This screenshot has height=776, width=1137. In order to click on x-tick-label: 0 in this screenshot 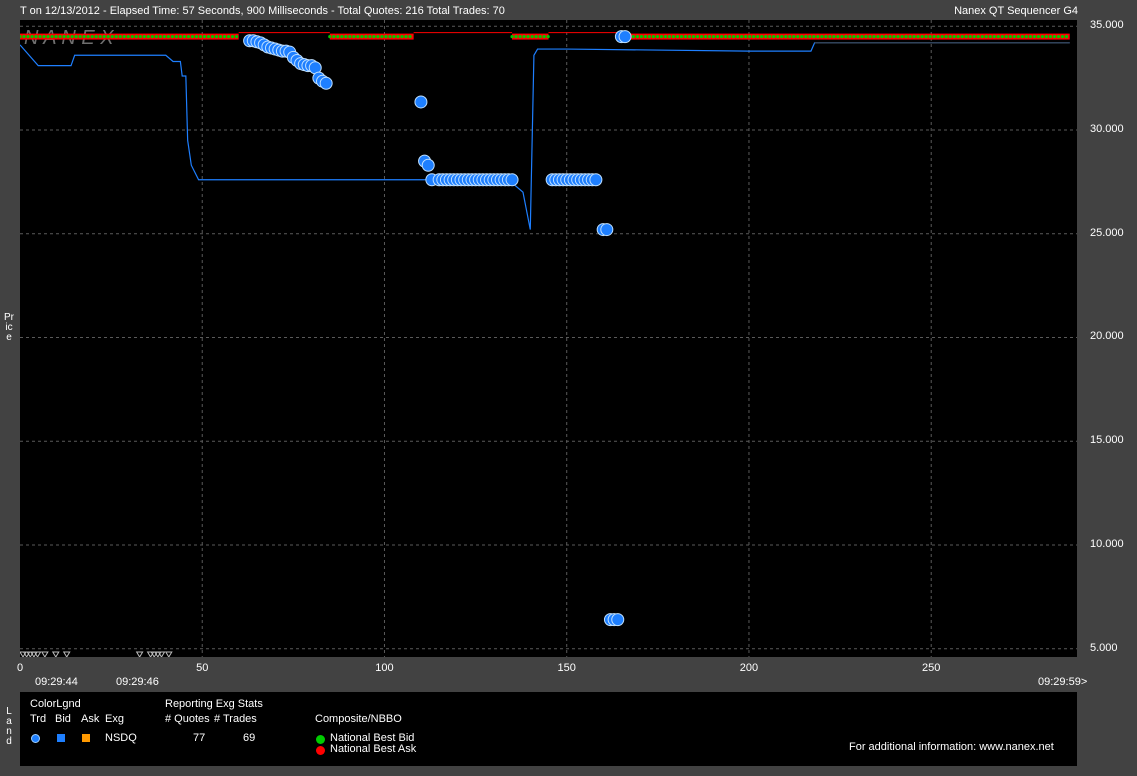, I will do `click(20, 668)`.